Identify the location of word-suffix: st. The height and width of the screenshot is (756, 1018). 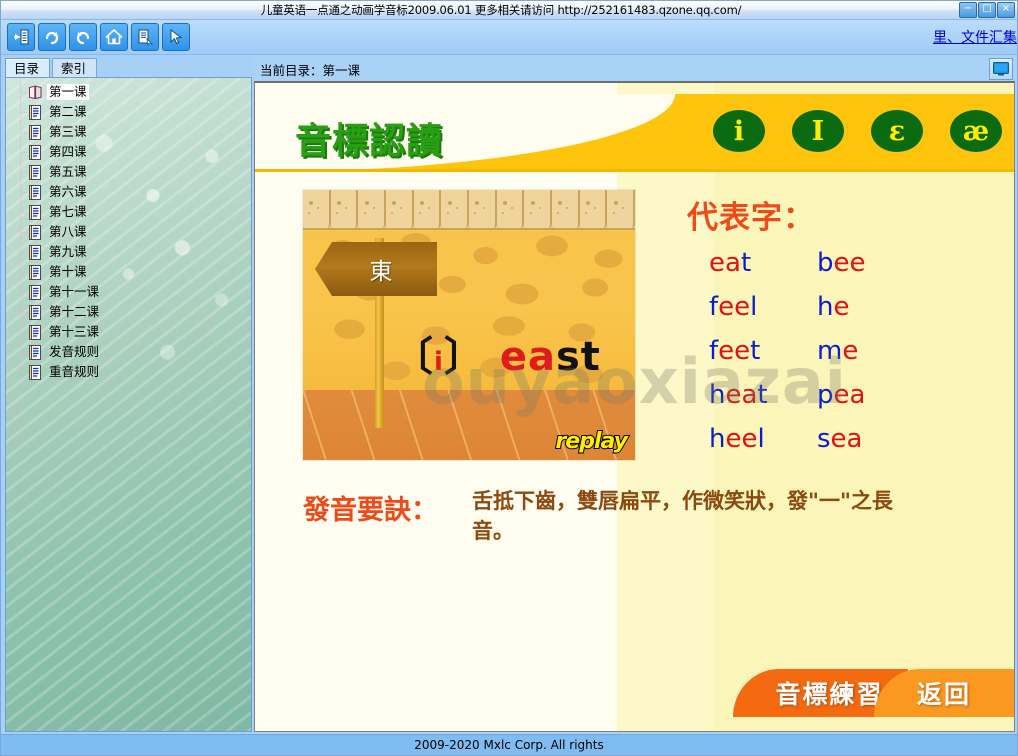
(578, 357).